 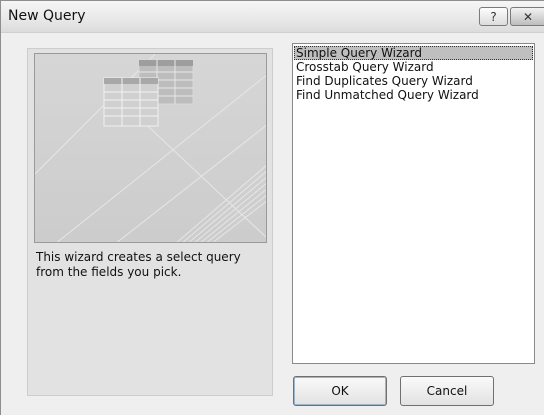 I want to click on title-bar: New Query ? ✕, so click(x=272, y=17).